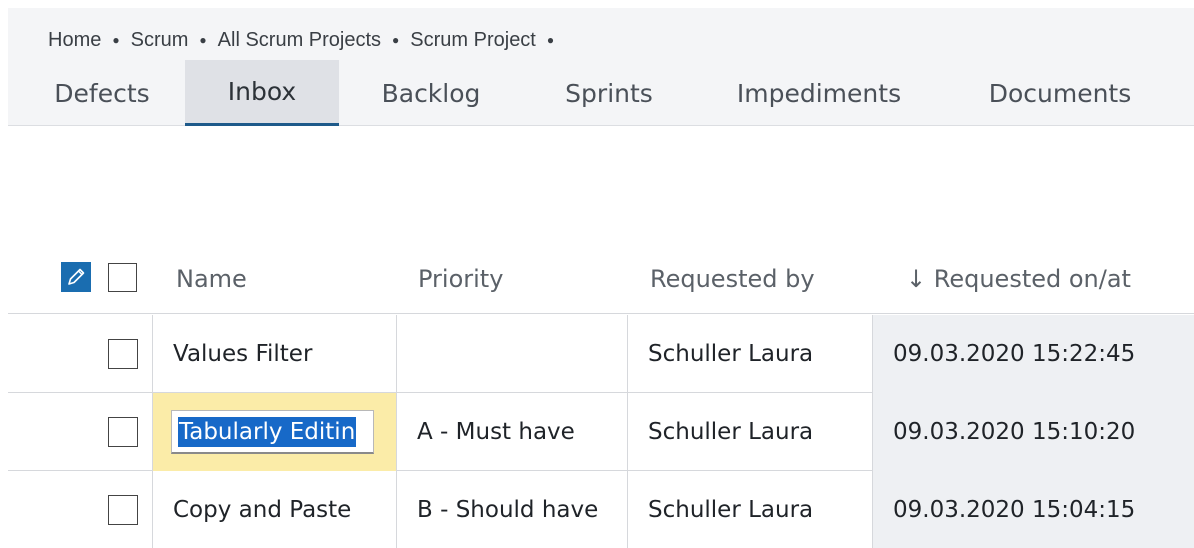  Describe the element at coordinates (1033, 509) in the screenshot. I see `cell-requested-on: 09.03.2020 15:04:15` at that location.